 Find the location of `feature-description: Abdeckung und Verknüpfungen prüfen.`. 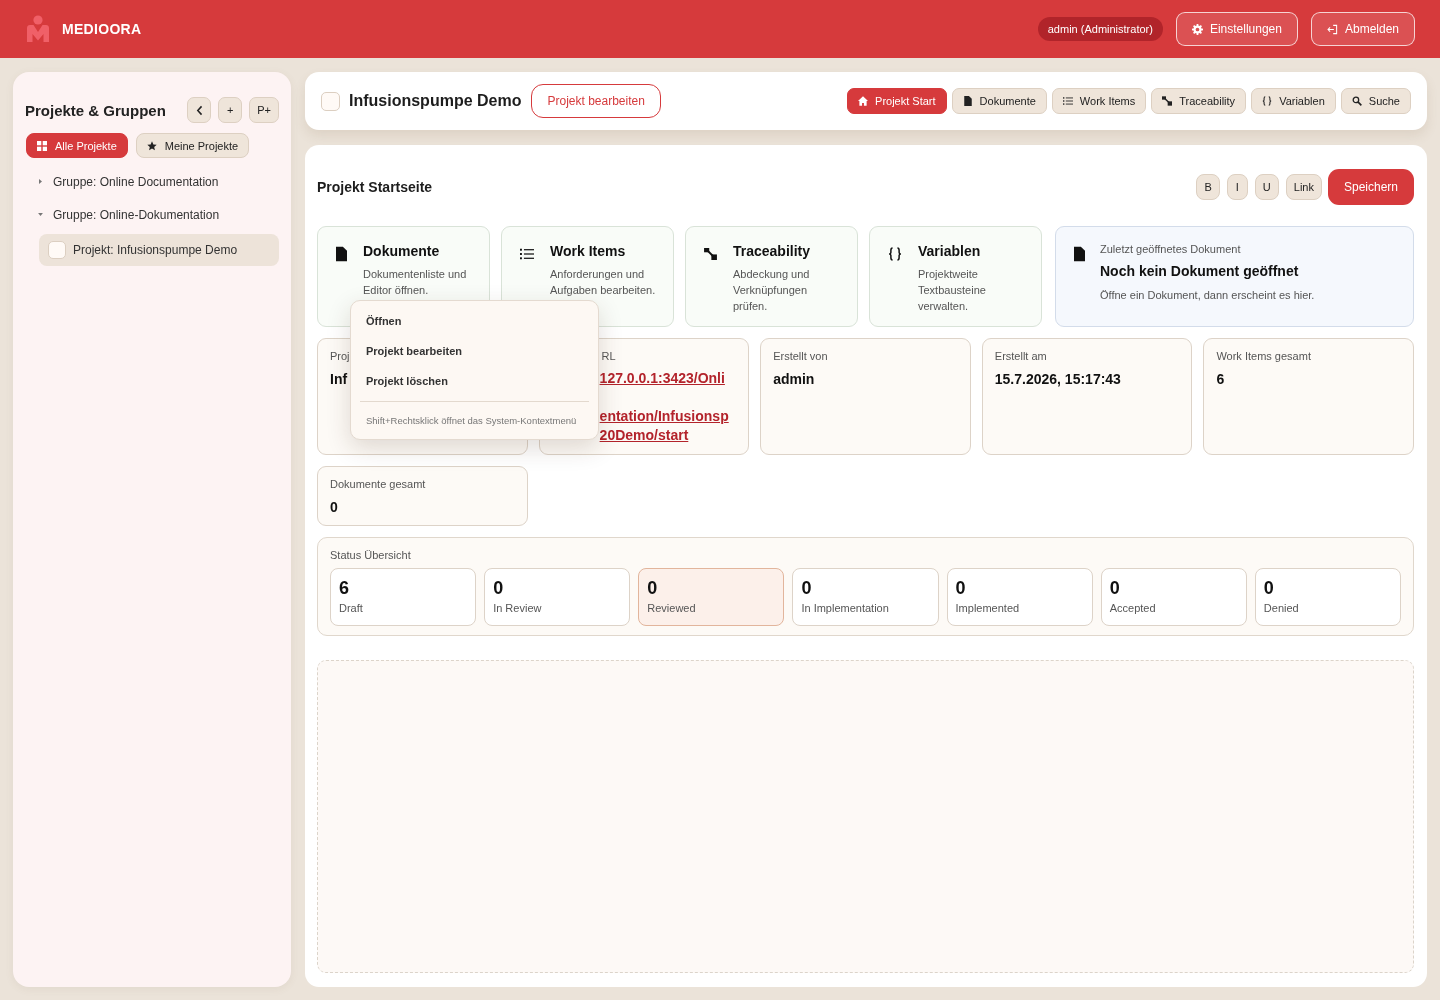

feature-description: Abdeckung und Verknüpfungen prüfen. is located at coordinates (772, 290).